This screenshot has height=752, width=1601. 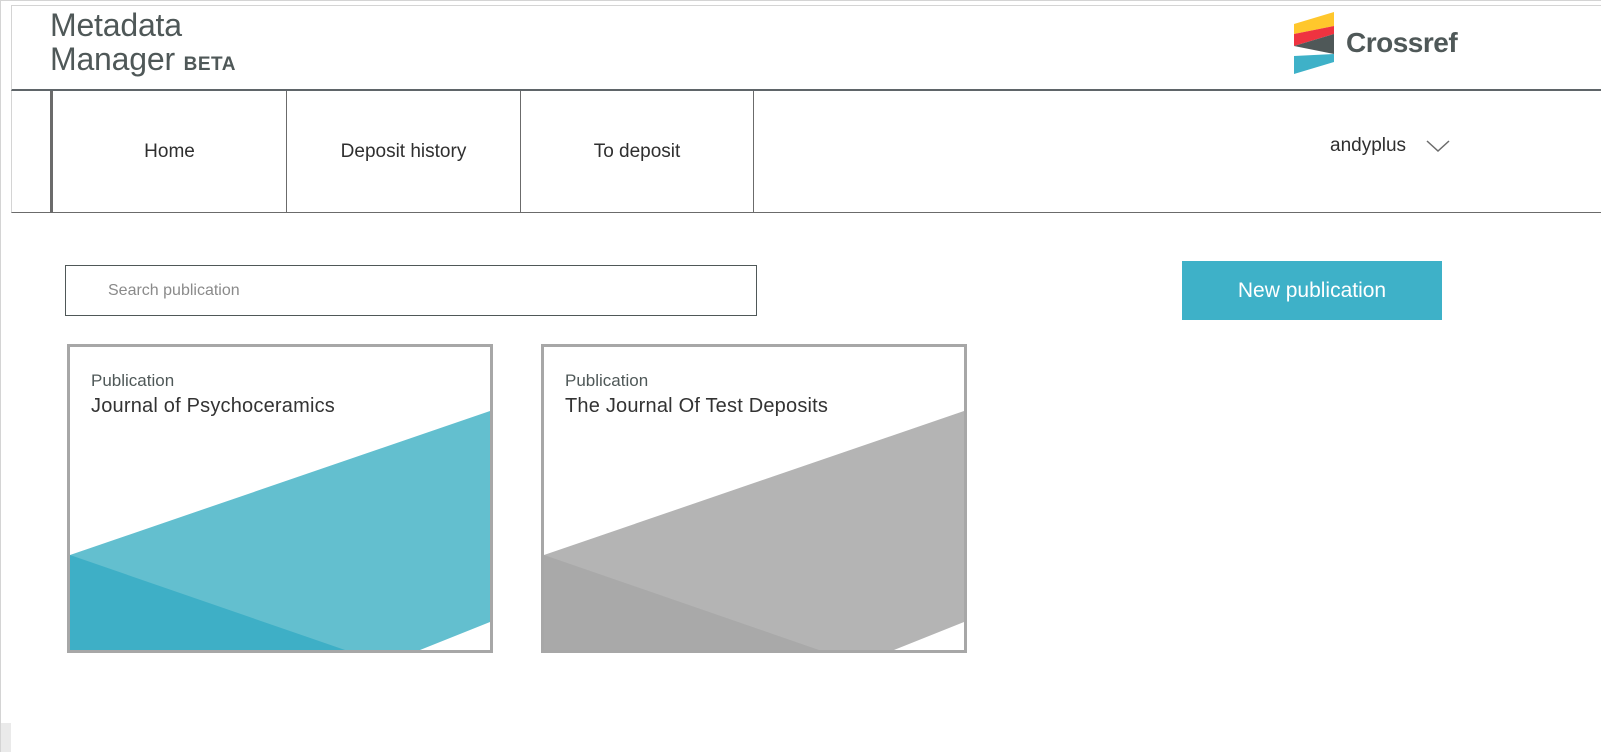 I want to click on tab-home: Home, so click(x=169, y=151).